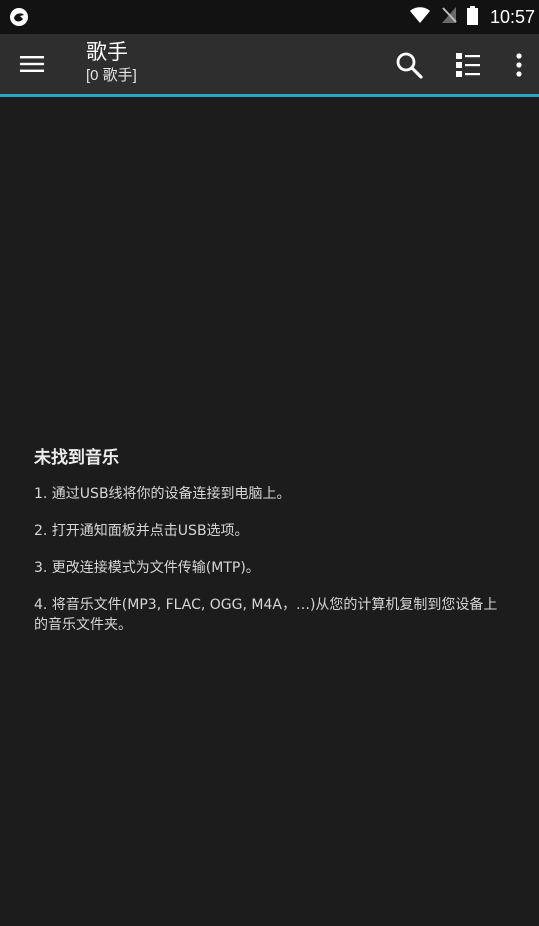 The height and width of the screenshot is (926, 539). What do you see at coordinates (512, 16) in the screenshot?
I see `status-time: 10:57` at bounding box center [512, 16].